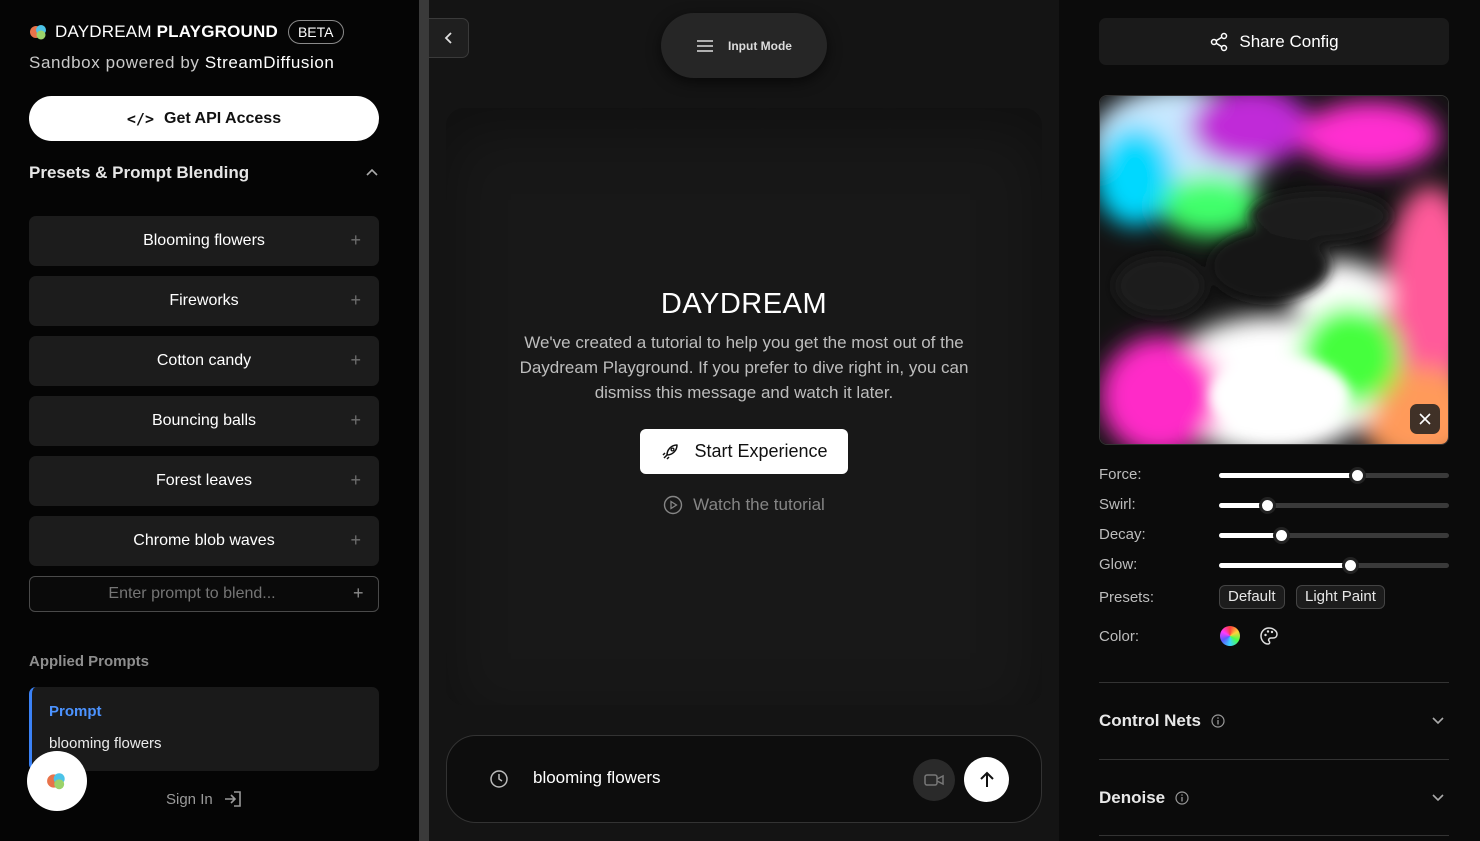 The width and height of the screenshot is (1480, 841). I want to click on menu-icon, so click(705, 45).